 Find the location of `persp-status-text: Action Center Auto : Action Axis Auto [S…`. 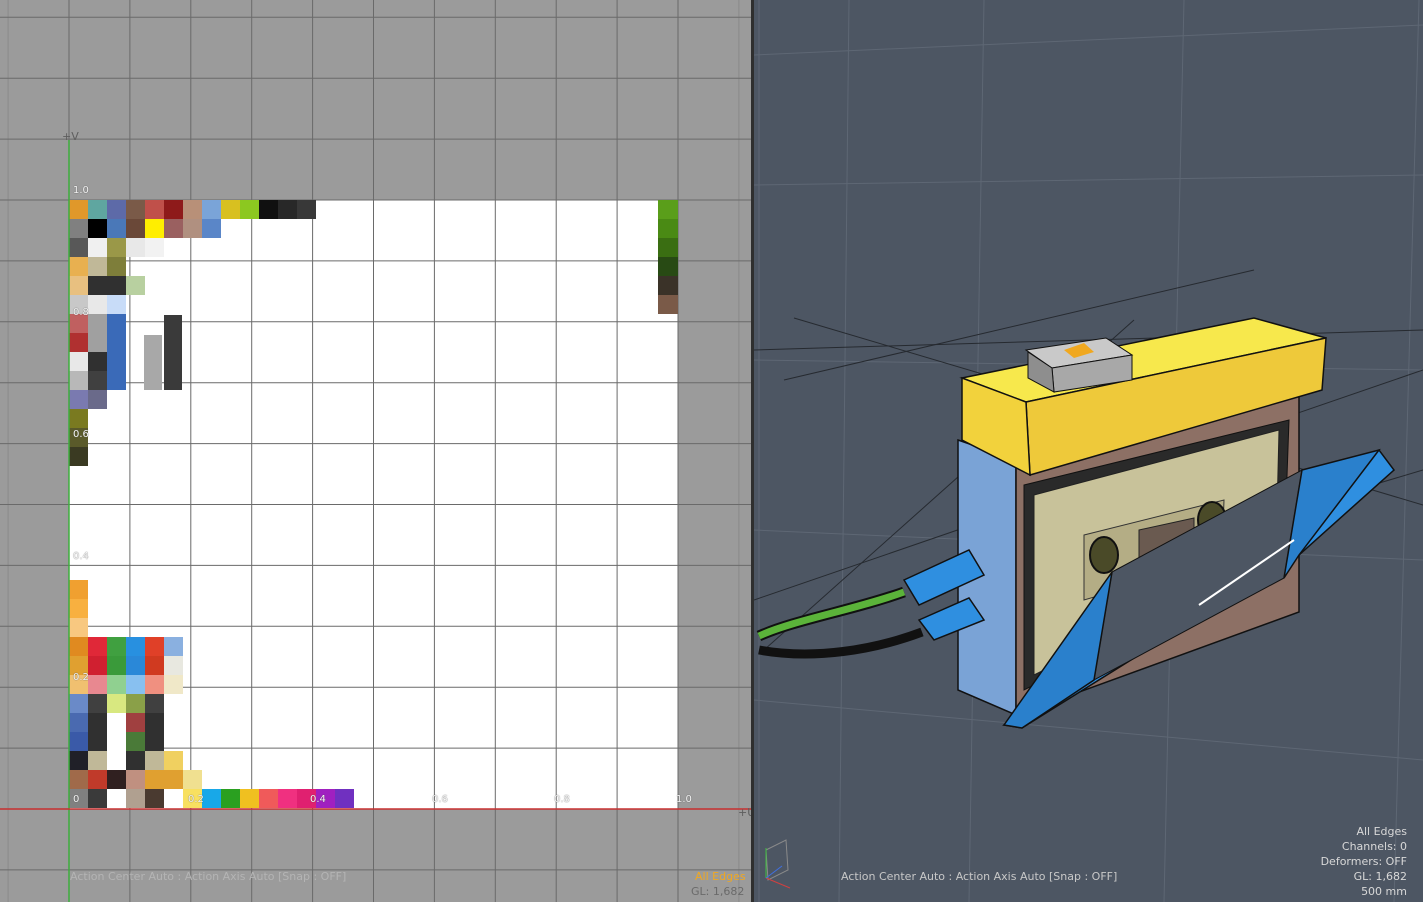

persp-status-text: Action Center Auto : Action Axis Auto [S… is located at coordinates (979, 876).